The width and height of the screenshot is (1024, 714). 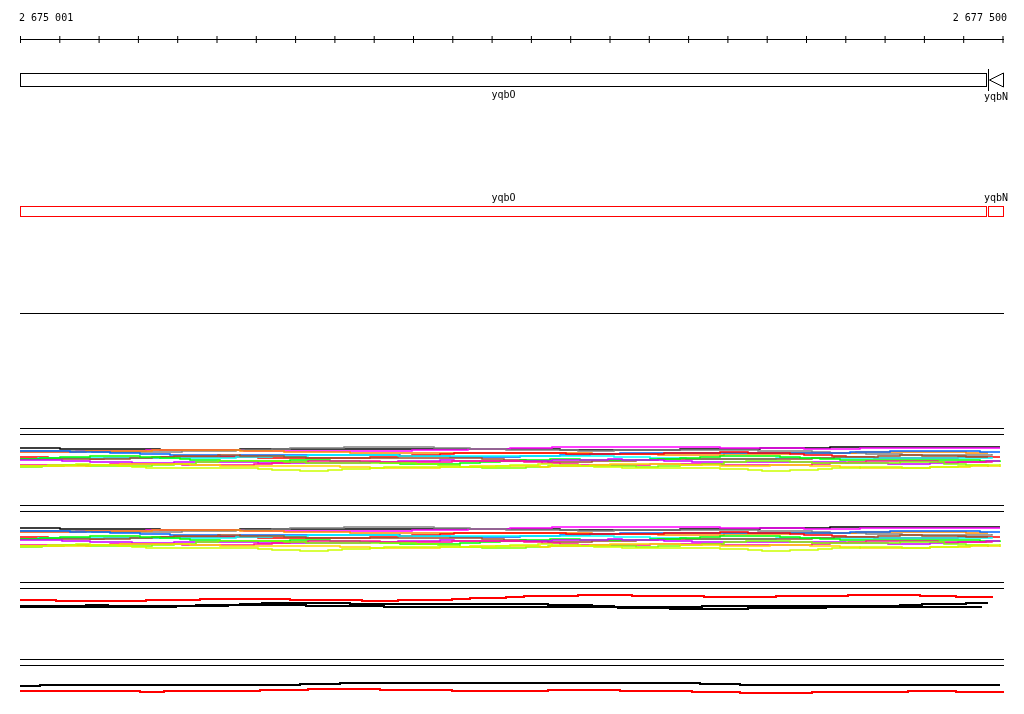 What do you see at coordinates (979, 18) in the screenshot?
I see `end-coordinate: 2 677 500` at bounding box center [979, 18].